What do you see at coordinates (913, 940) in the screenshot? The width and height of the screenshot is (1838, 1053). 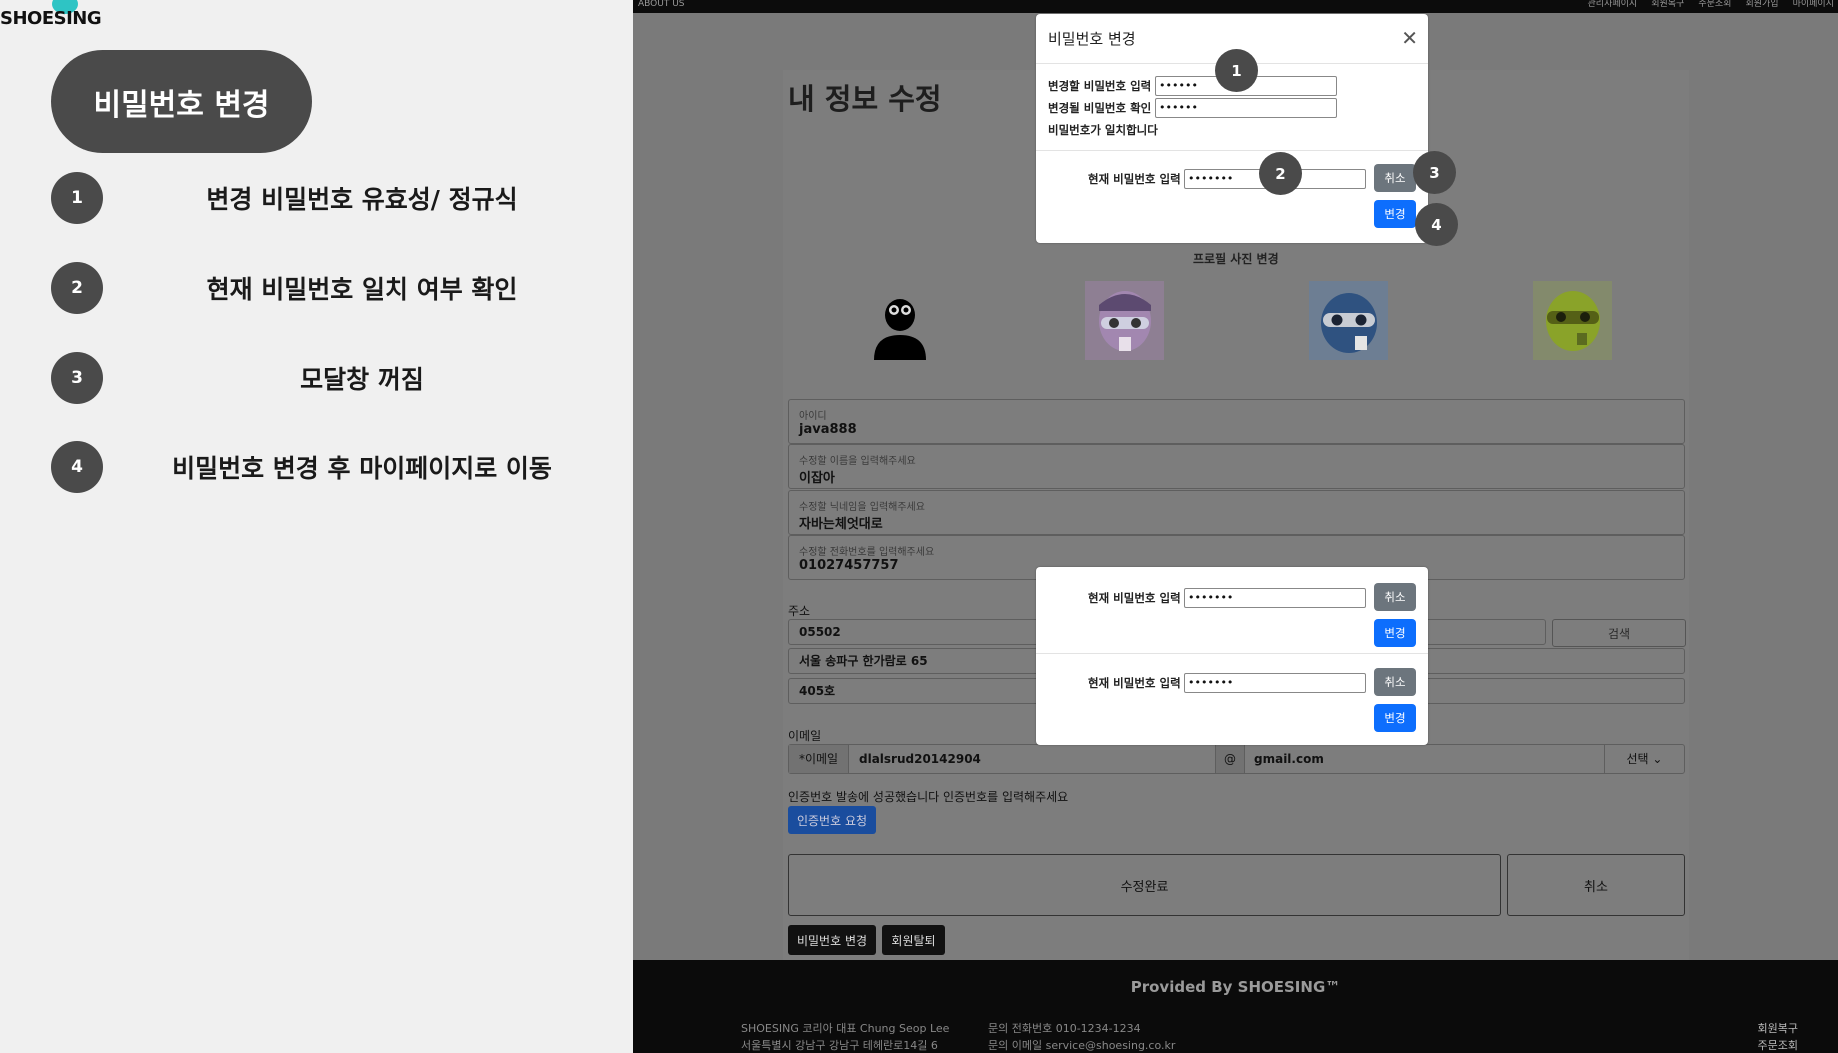 I see `withdraw-button: 회원탈퇴` at bounding box center [913, 940].